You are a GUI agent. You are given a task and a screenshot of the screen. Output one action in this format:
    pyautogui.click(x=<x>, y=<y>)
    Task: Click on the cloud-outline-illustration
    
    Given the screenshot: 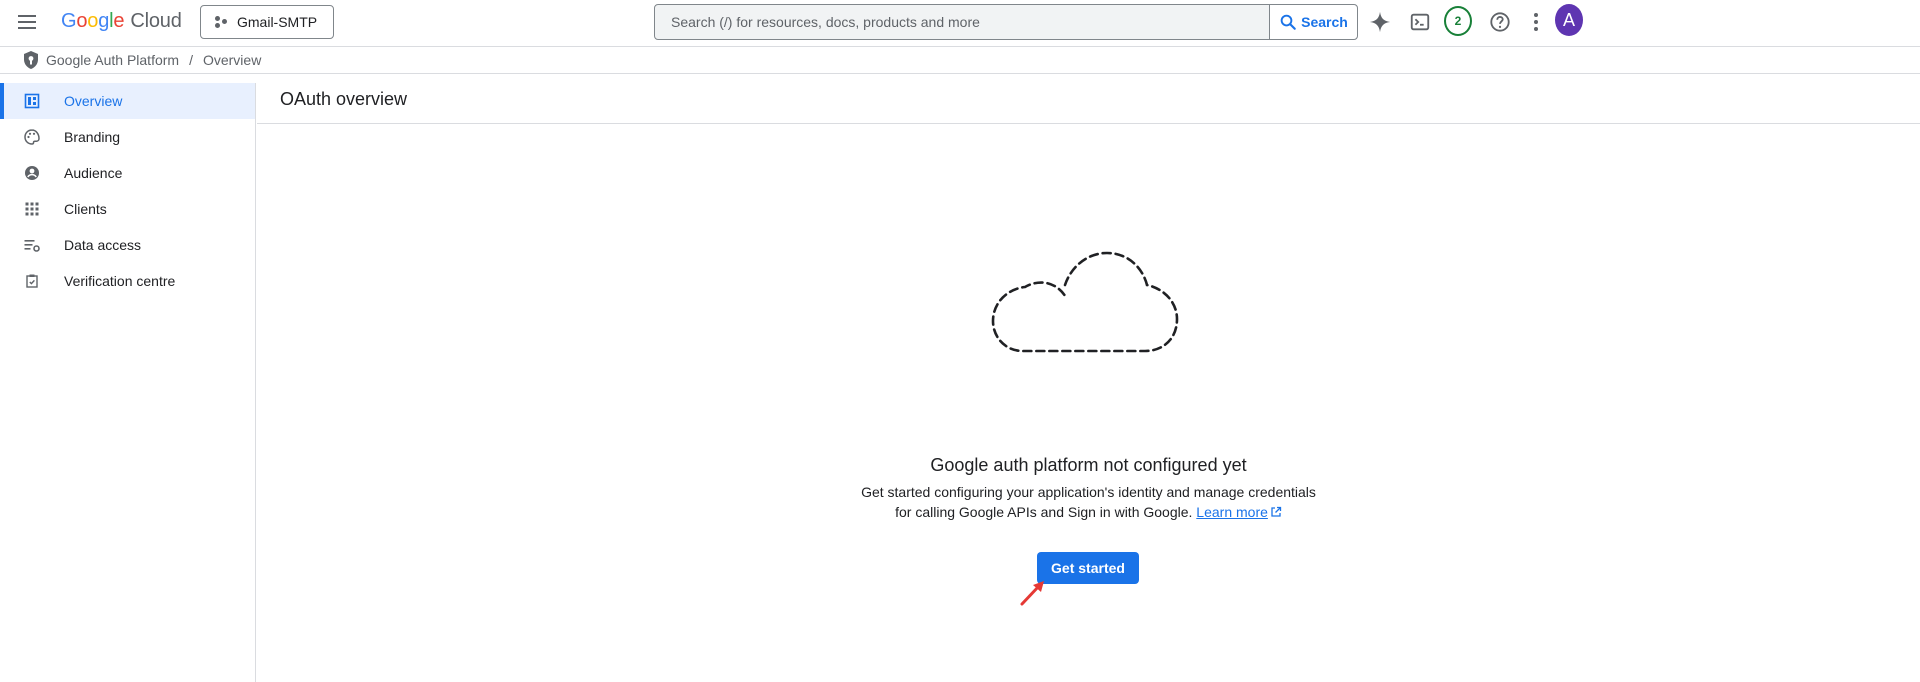 What is the action you would take?
    pyautogui.click(x=1085, y=302)
    